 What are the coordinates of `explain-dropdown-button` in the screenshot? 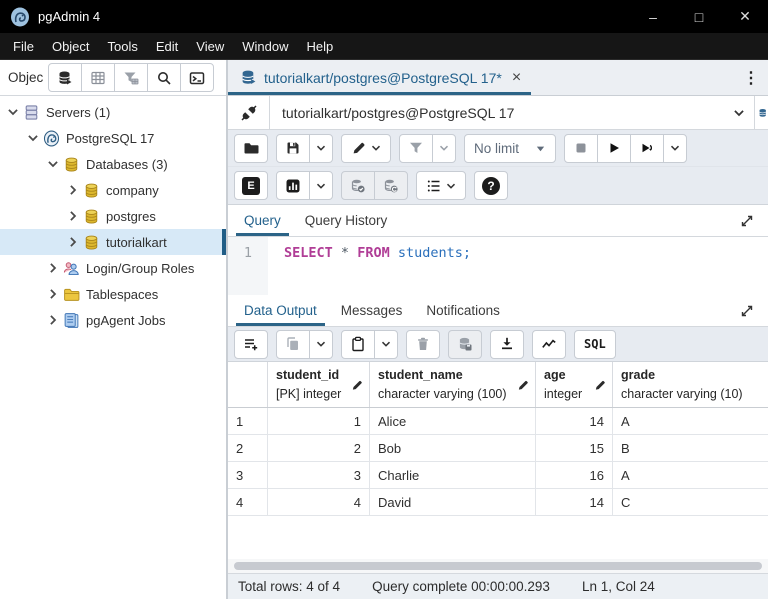 It's located at (321, 185).